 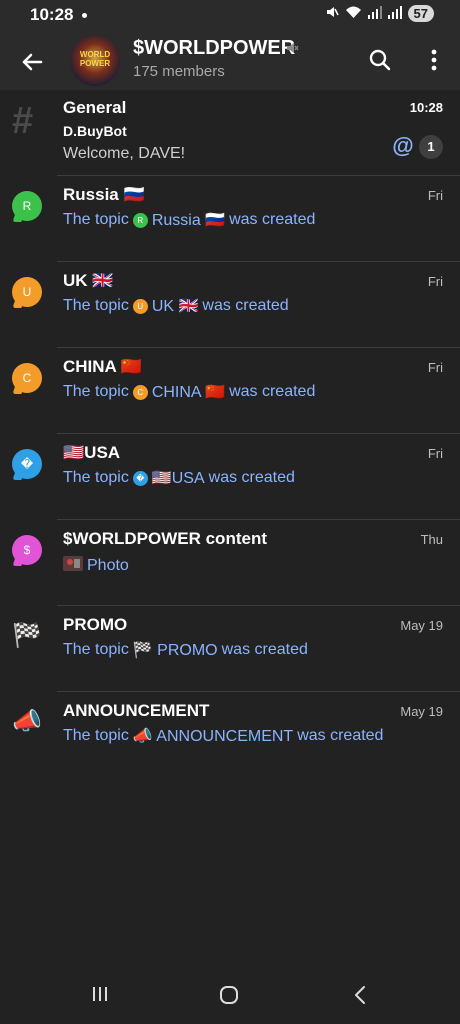 I want to click on topic-bubble-icon: �, so click(x=27, y=464).